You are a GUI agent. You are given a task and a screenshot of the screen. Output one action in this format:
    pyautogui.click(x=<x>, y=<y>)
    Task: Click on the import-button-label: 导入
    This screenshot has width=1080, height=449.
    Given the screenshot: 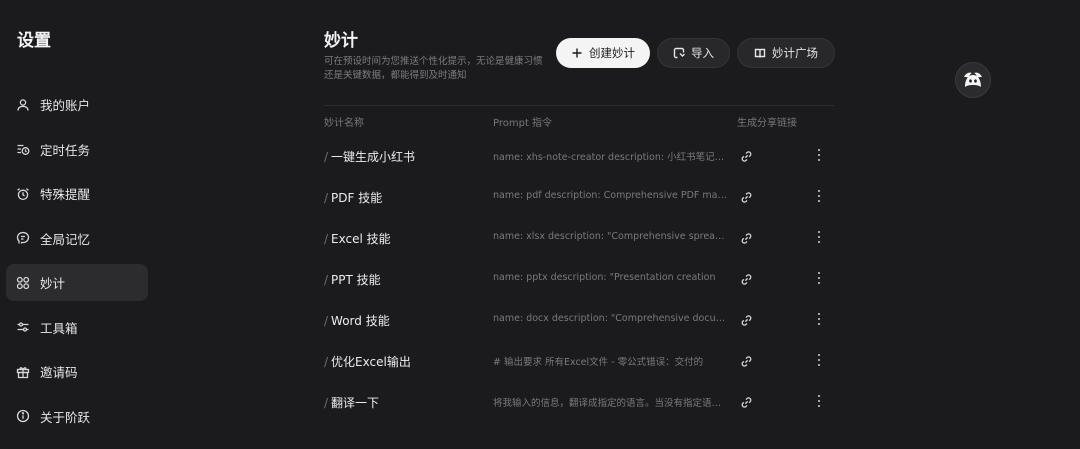 What is the action you would take?
    pyautogui.click(x=702, y=53)
    